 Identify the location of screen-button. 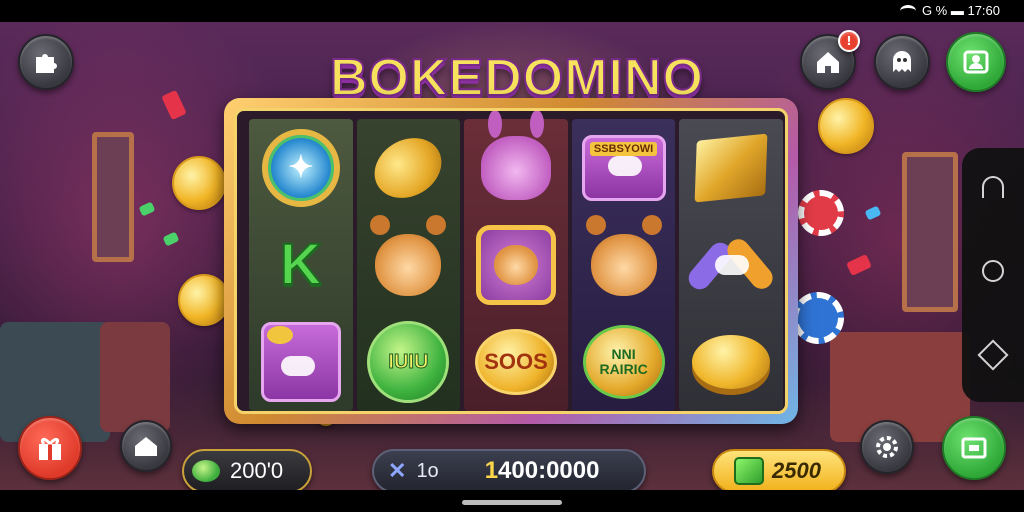
(974, 448).